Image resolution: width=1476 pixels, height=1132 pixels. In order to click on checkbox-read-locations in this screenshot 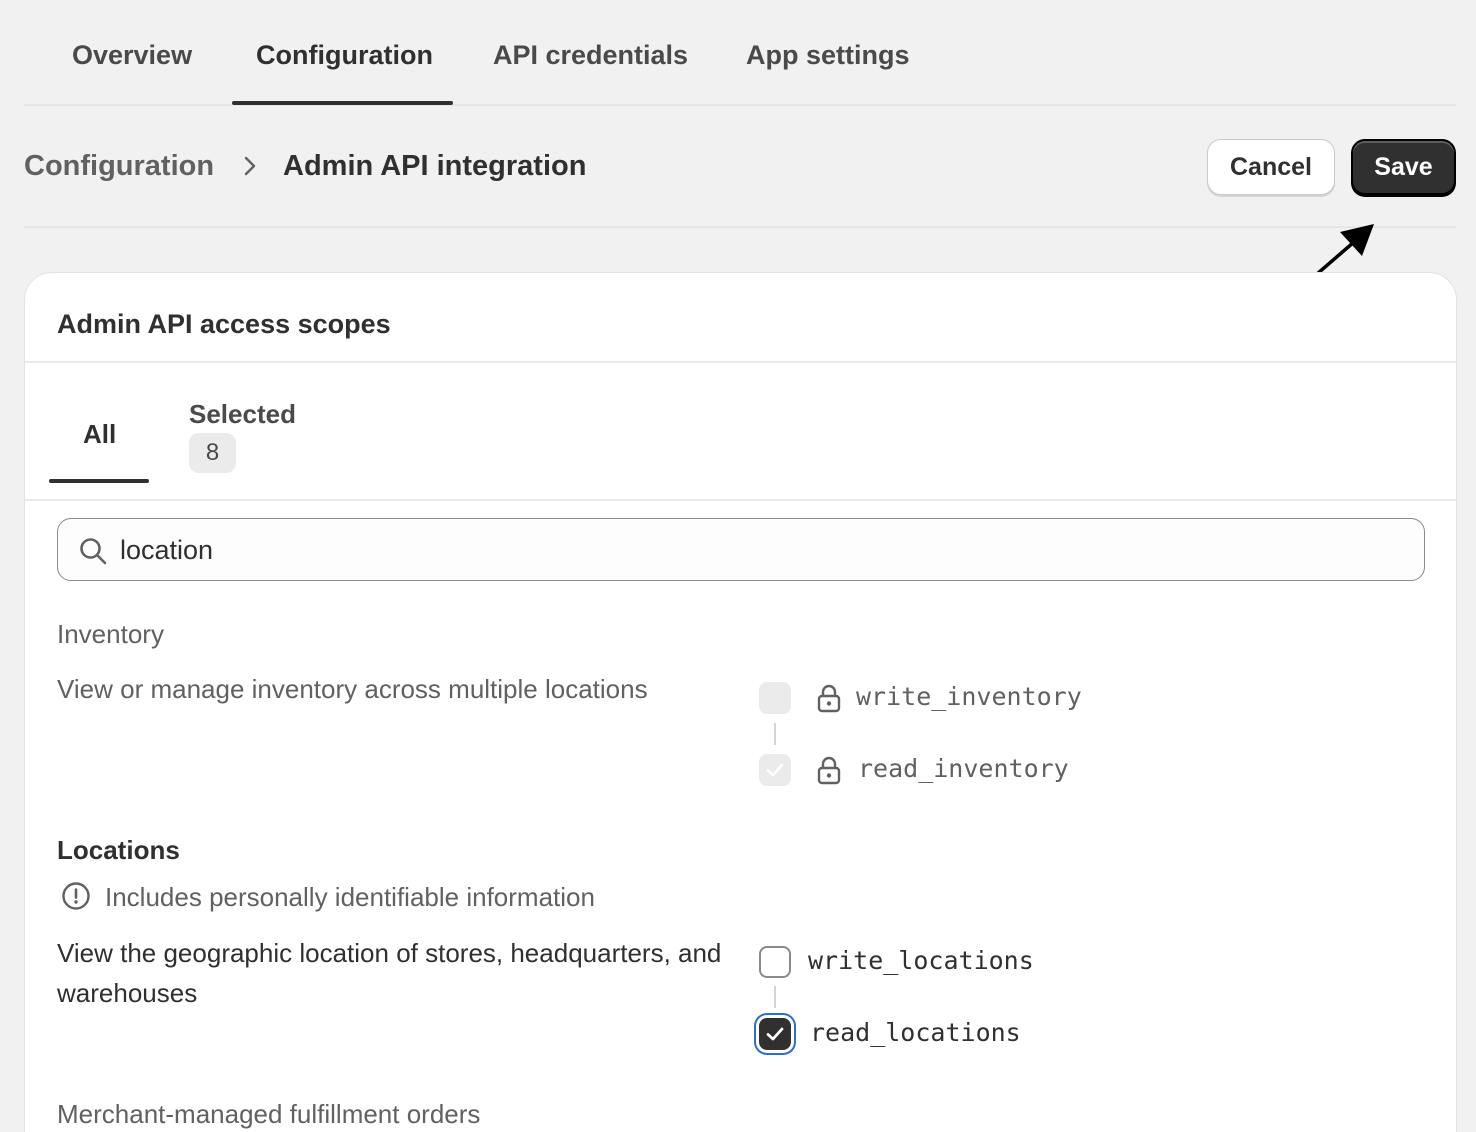, I will do `click(775, 1034)`.